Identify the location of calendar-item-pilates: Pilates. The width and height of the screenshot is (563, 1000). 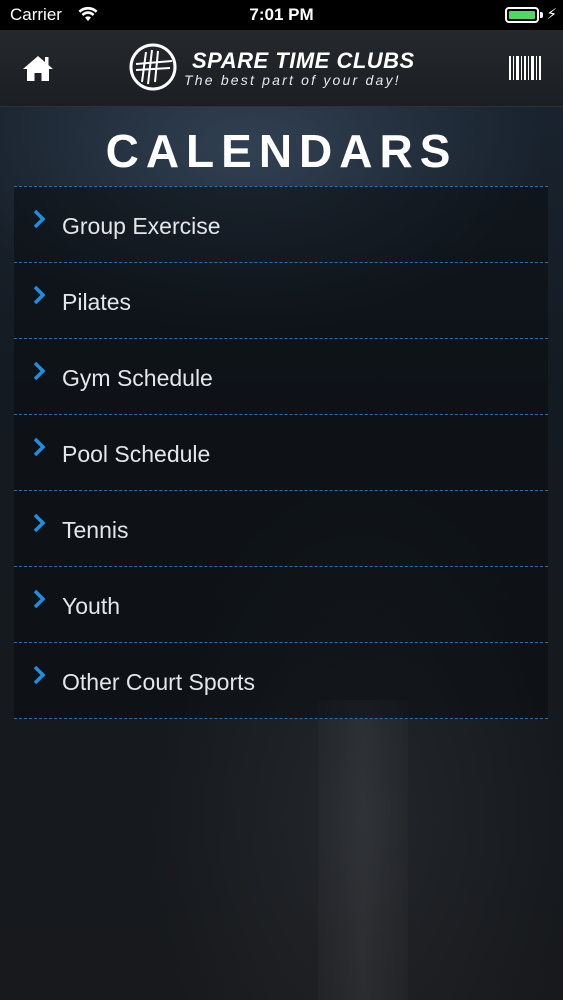
(281, 300).